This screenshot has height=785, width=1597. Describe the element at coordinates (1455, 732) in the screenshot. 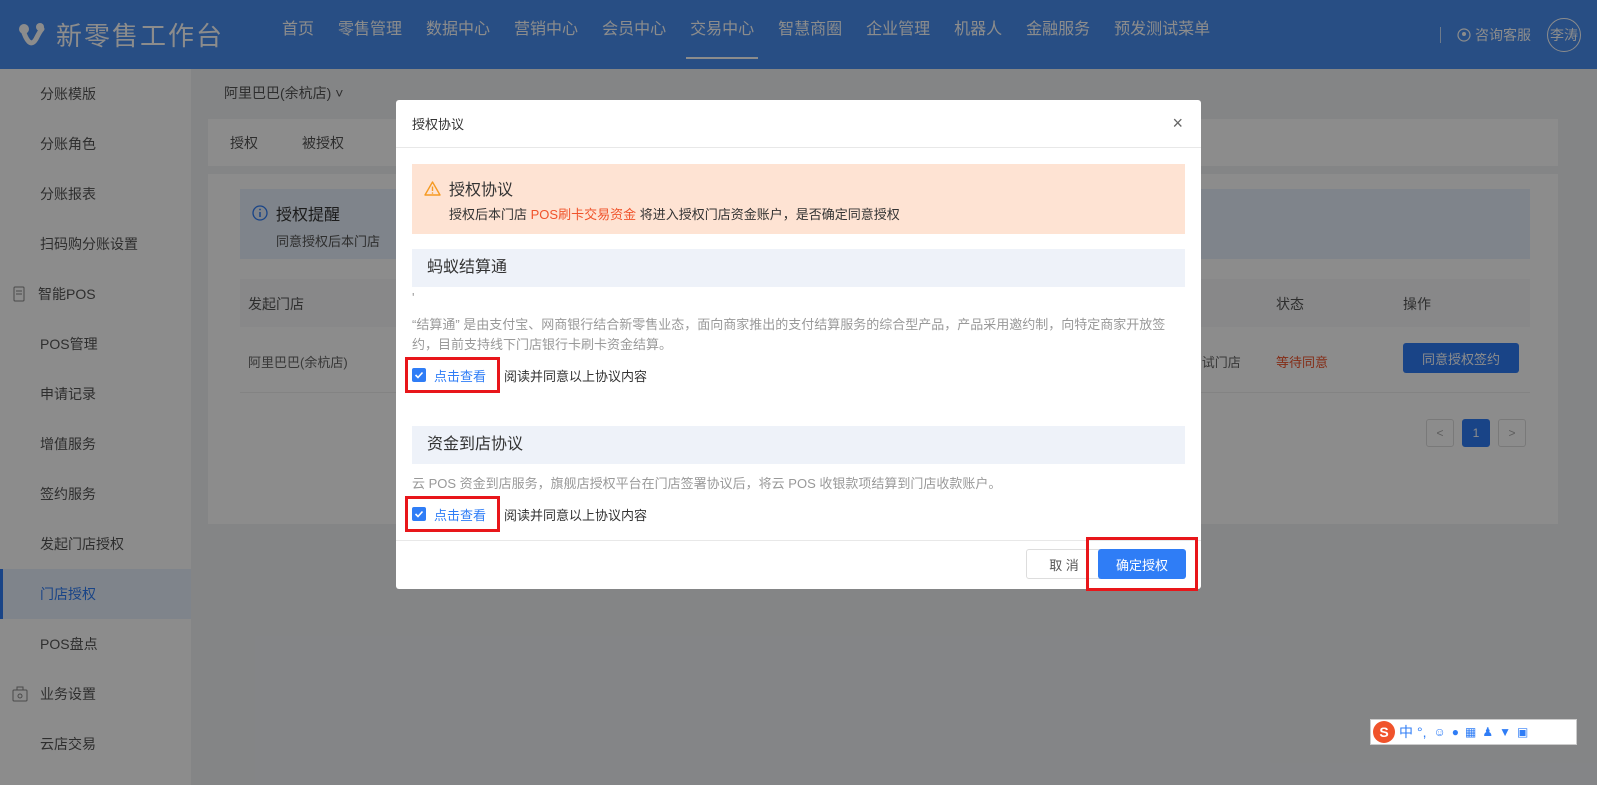

I see `mic-icon: ●` at that location.